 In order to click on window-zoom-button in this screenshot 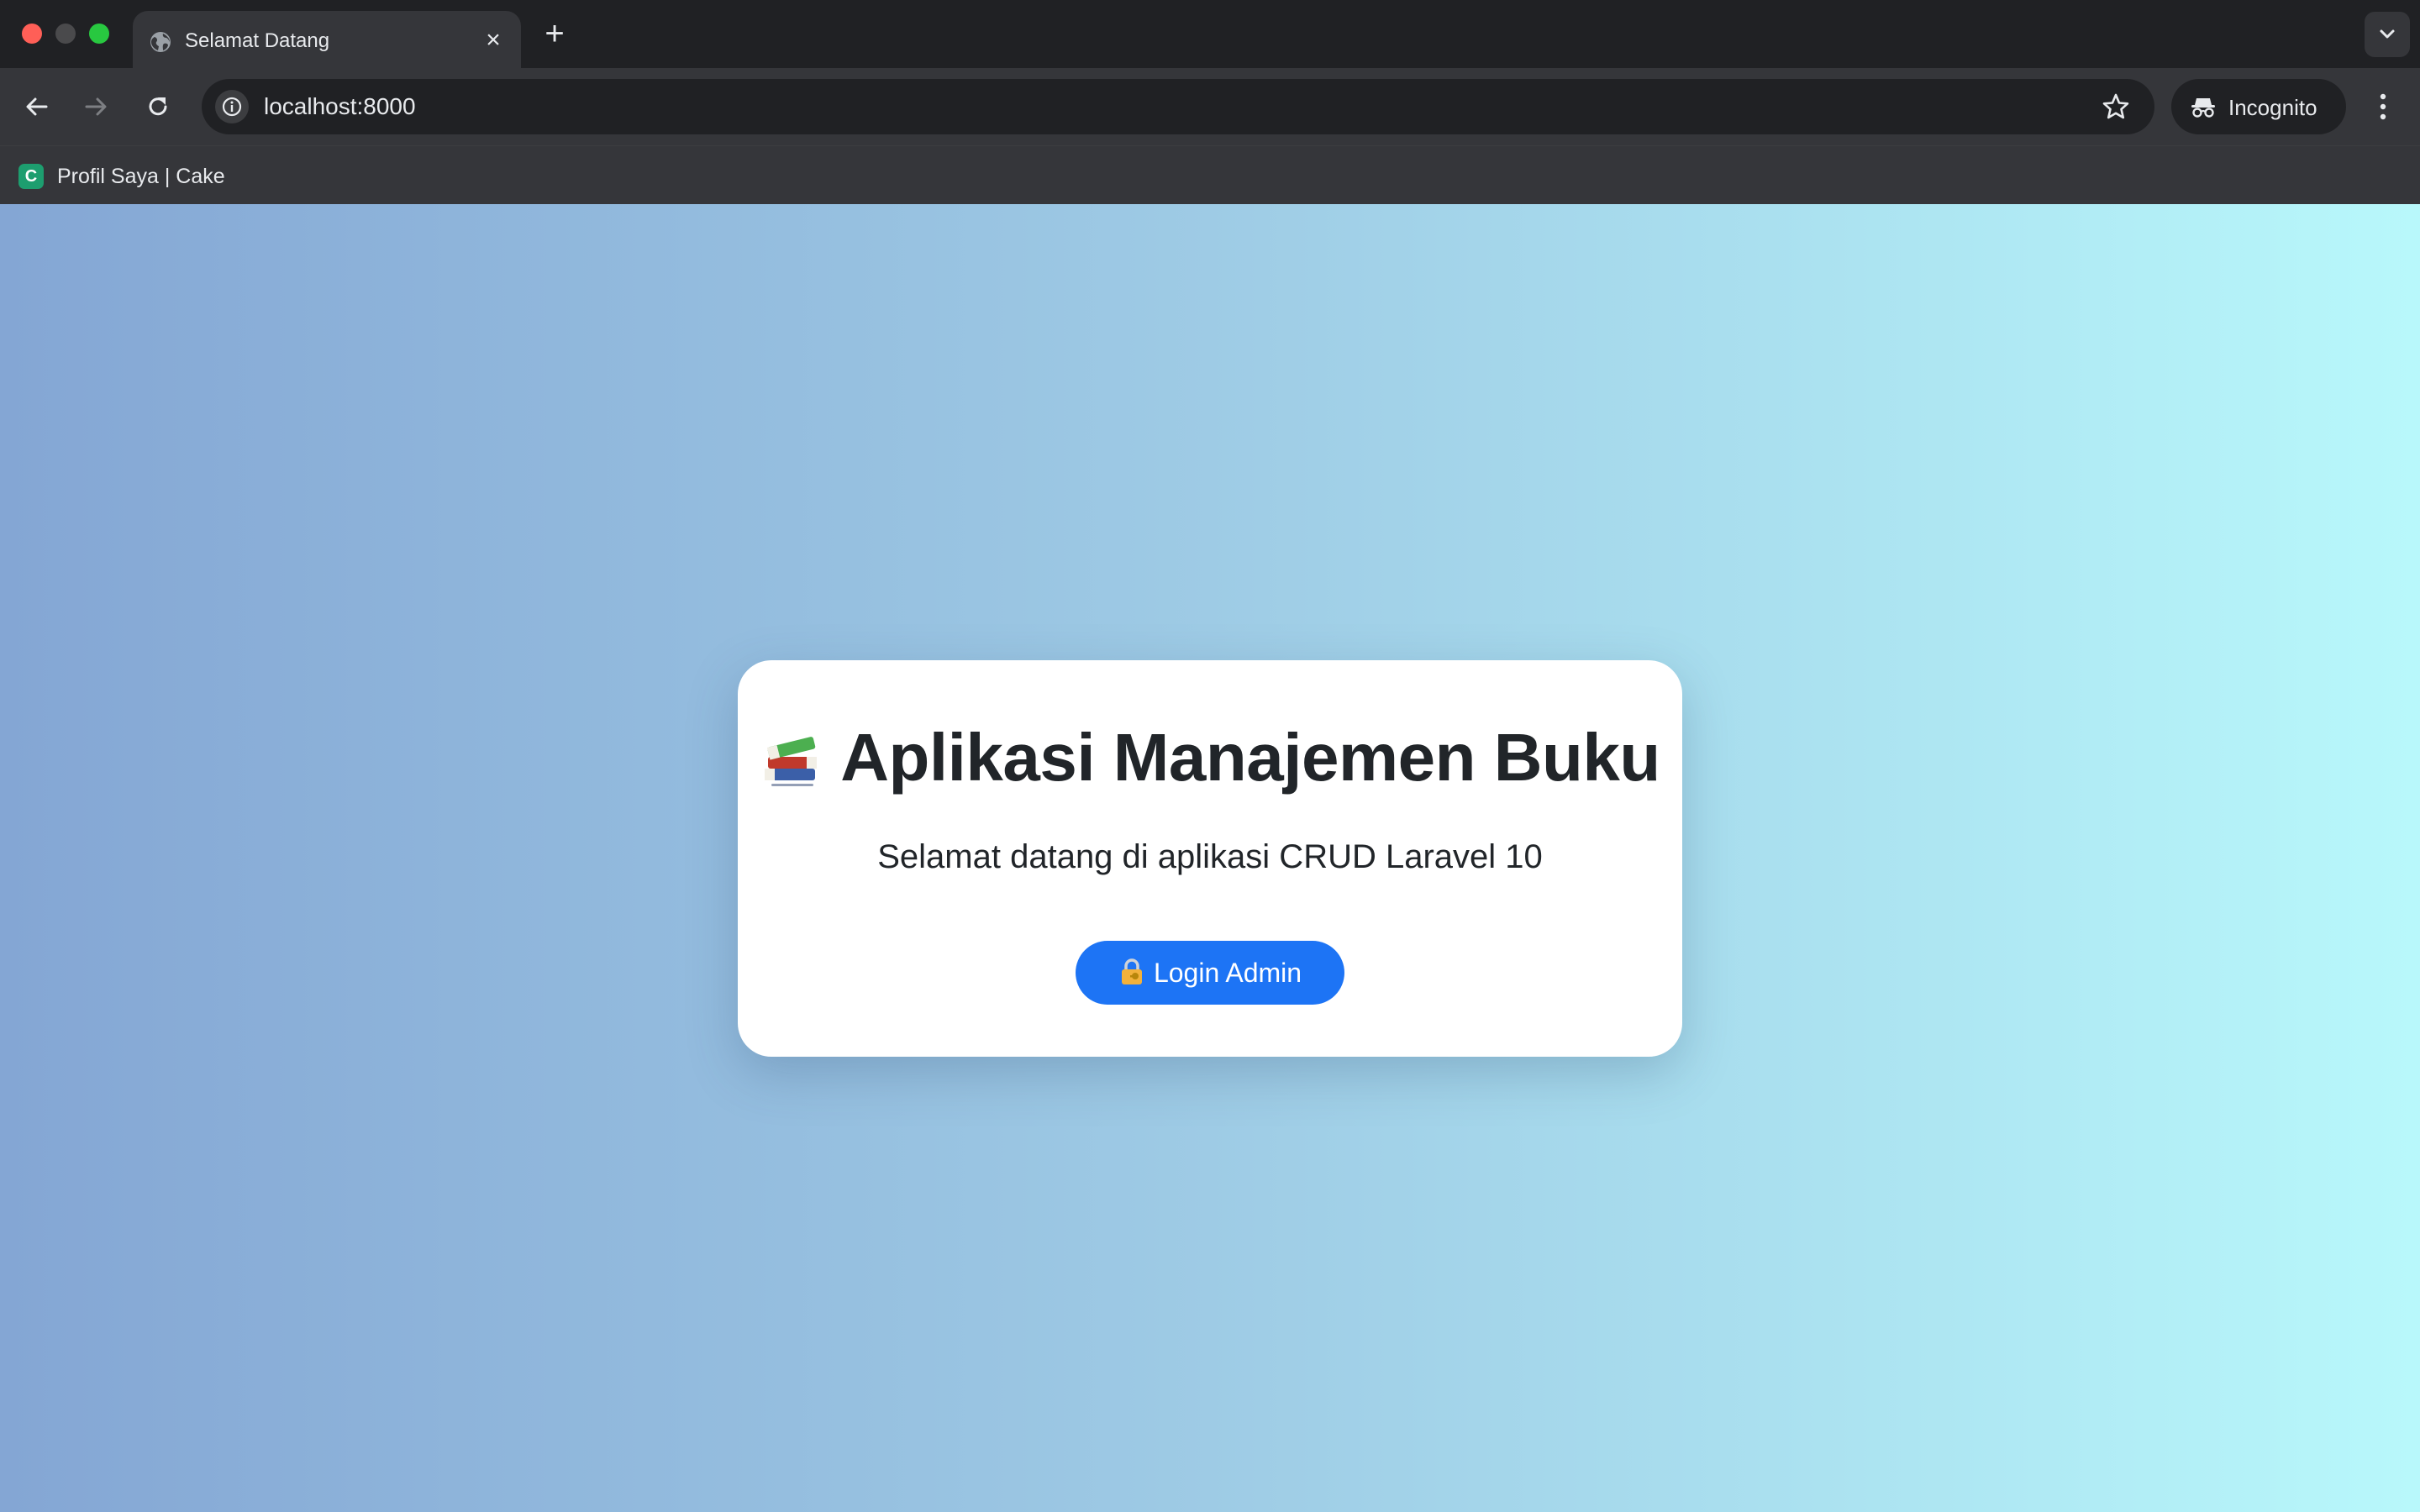, I will do `click(99, 34)`.